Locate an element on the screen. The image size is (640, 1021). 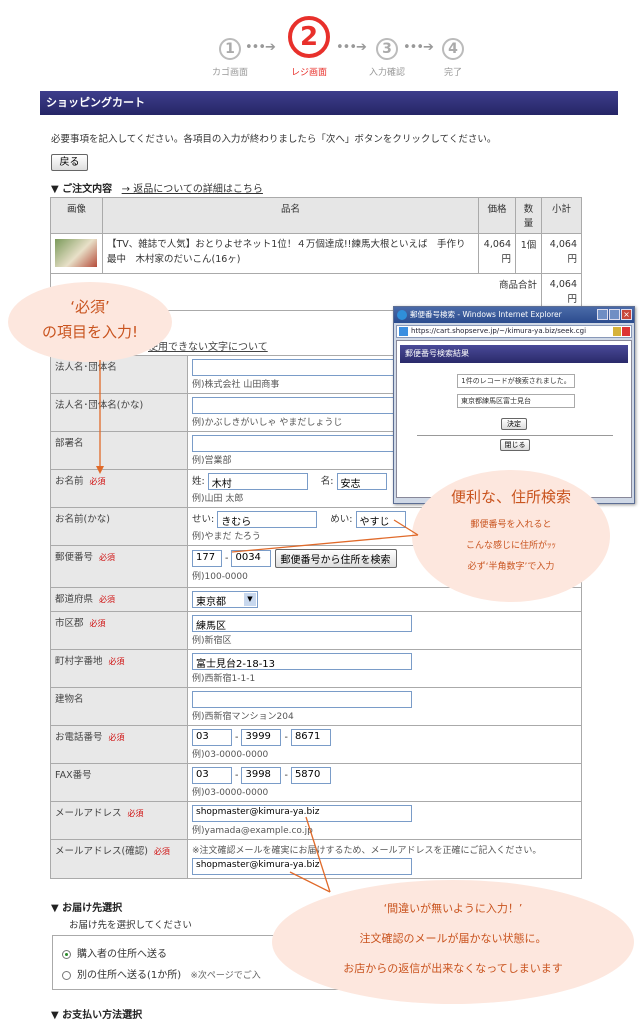
popup-arrow is located at coordinates (406, 527).